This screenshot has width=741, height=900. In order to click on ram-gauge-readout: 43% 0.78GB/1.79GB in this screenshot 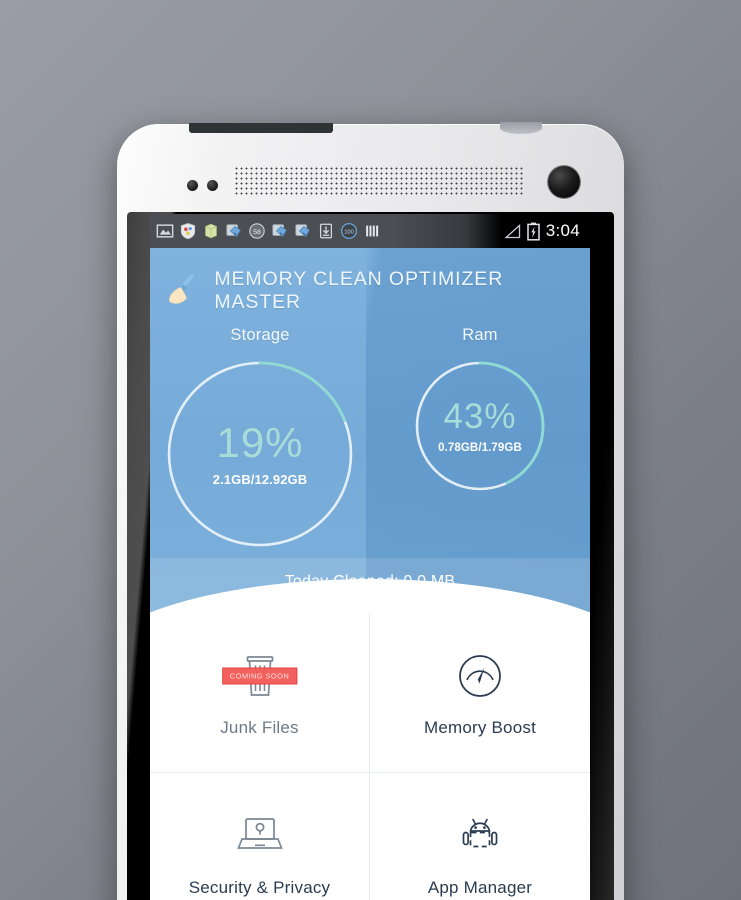, I will do `click(480, 426)`.